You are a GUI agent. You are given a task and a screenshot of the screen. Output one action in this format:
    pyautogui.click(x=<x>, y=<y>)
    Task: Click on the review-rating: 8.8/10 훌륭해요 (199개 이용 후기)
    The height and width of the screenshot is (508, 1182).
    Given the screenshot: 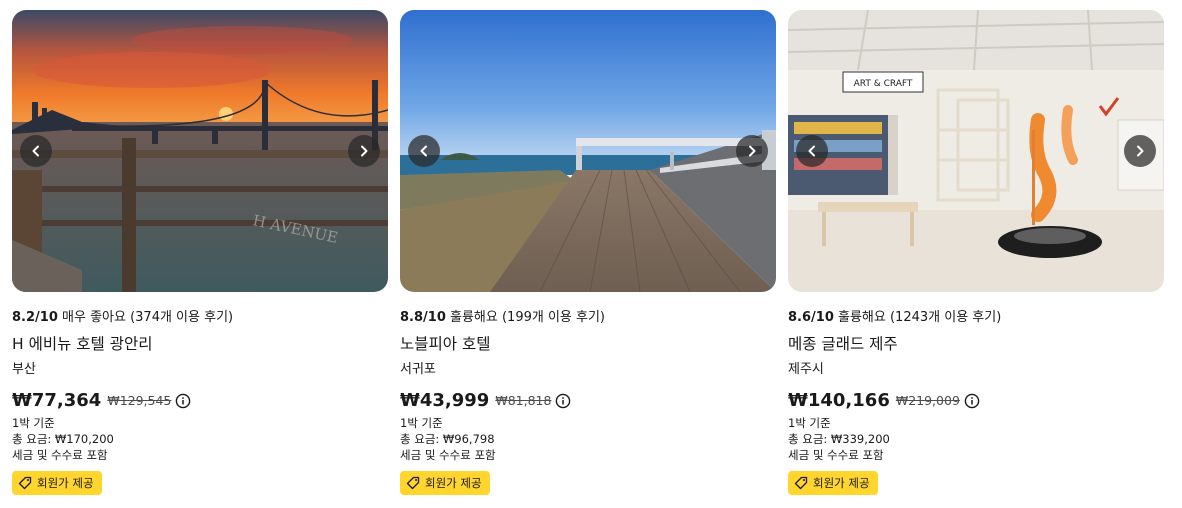 What is the action you would take?
    pyautogui.click(x=502, y=315)
    